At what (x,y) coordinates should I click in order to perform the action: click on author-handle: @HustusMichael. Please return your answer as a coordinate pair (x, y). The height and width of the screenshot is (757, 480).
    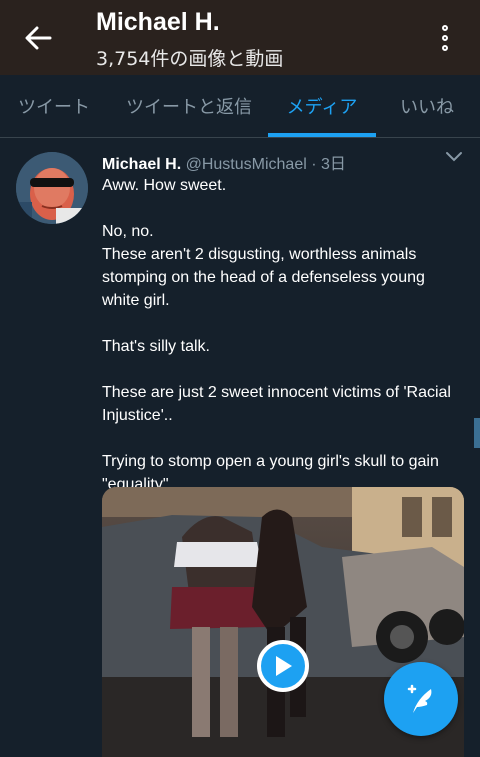
    Looking at the image, I should click on (246, 164).